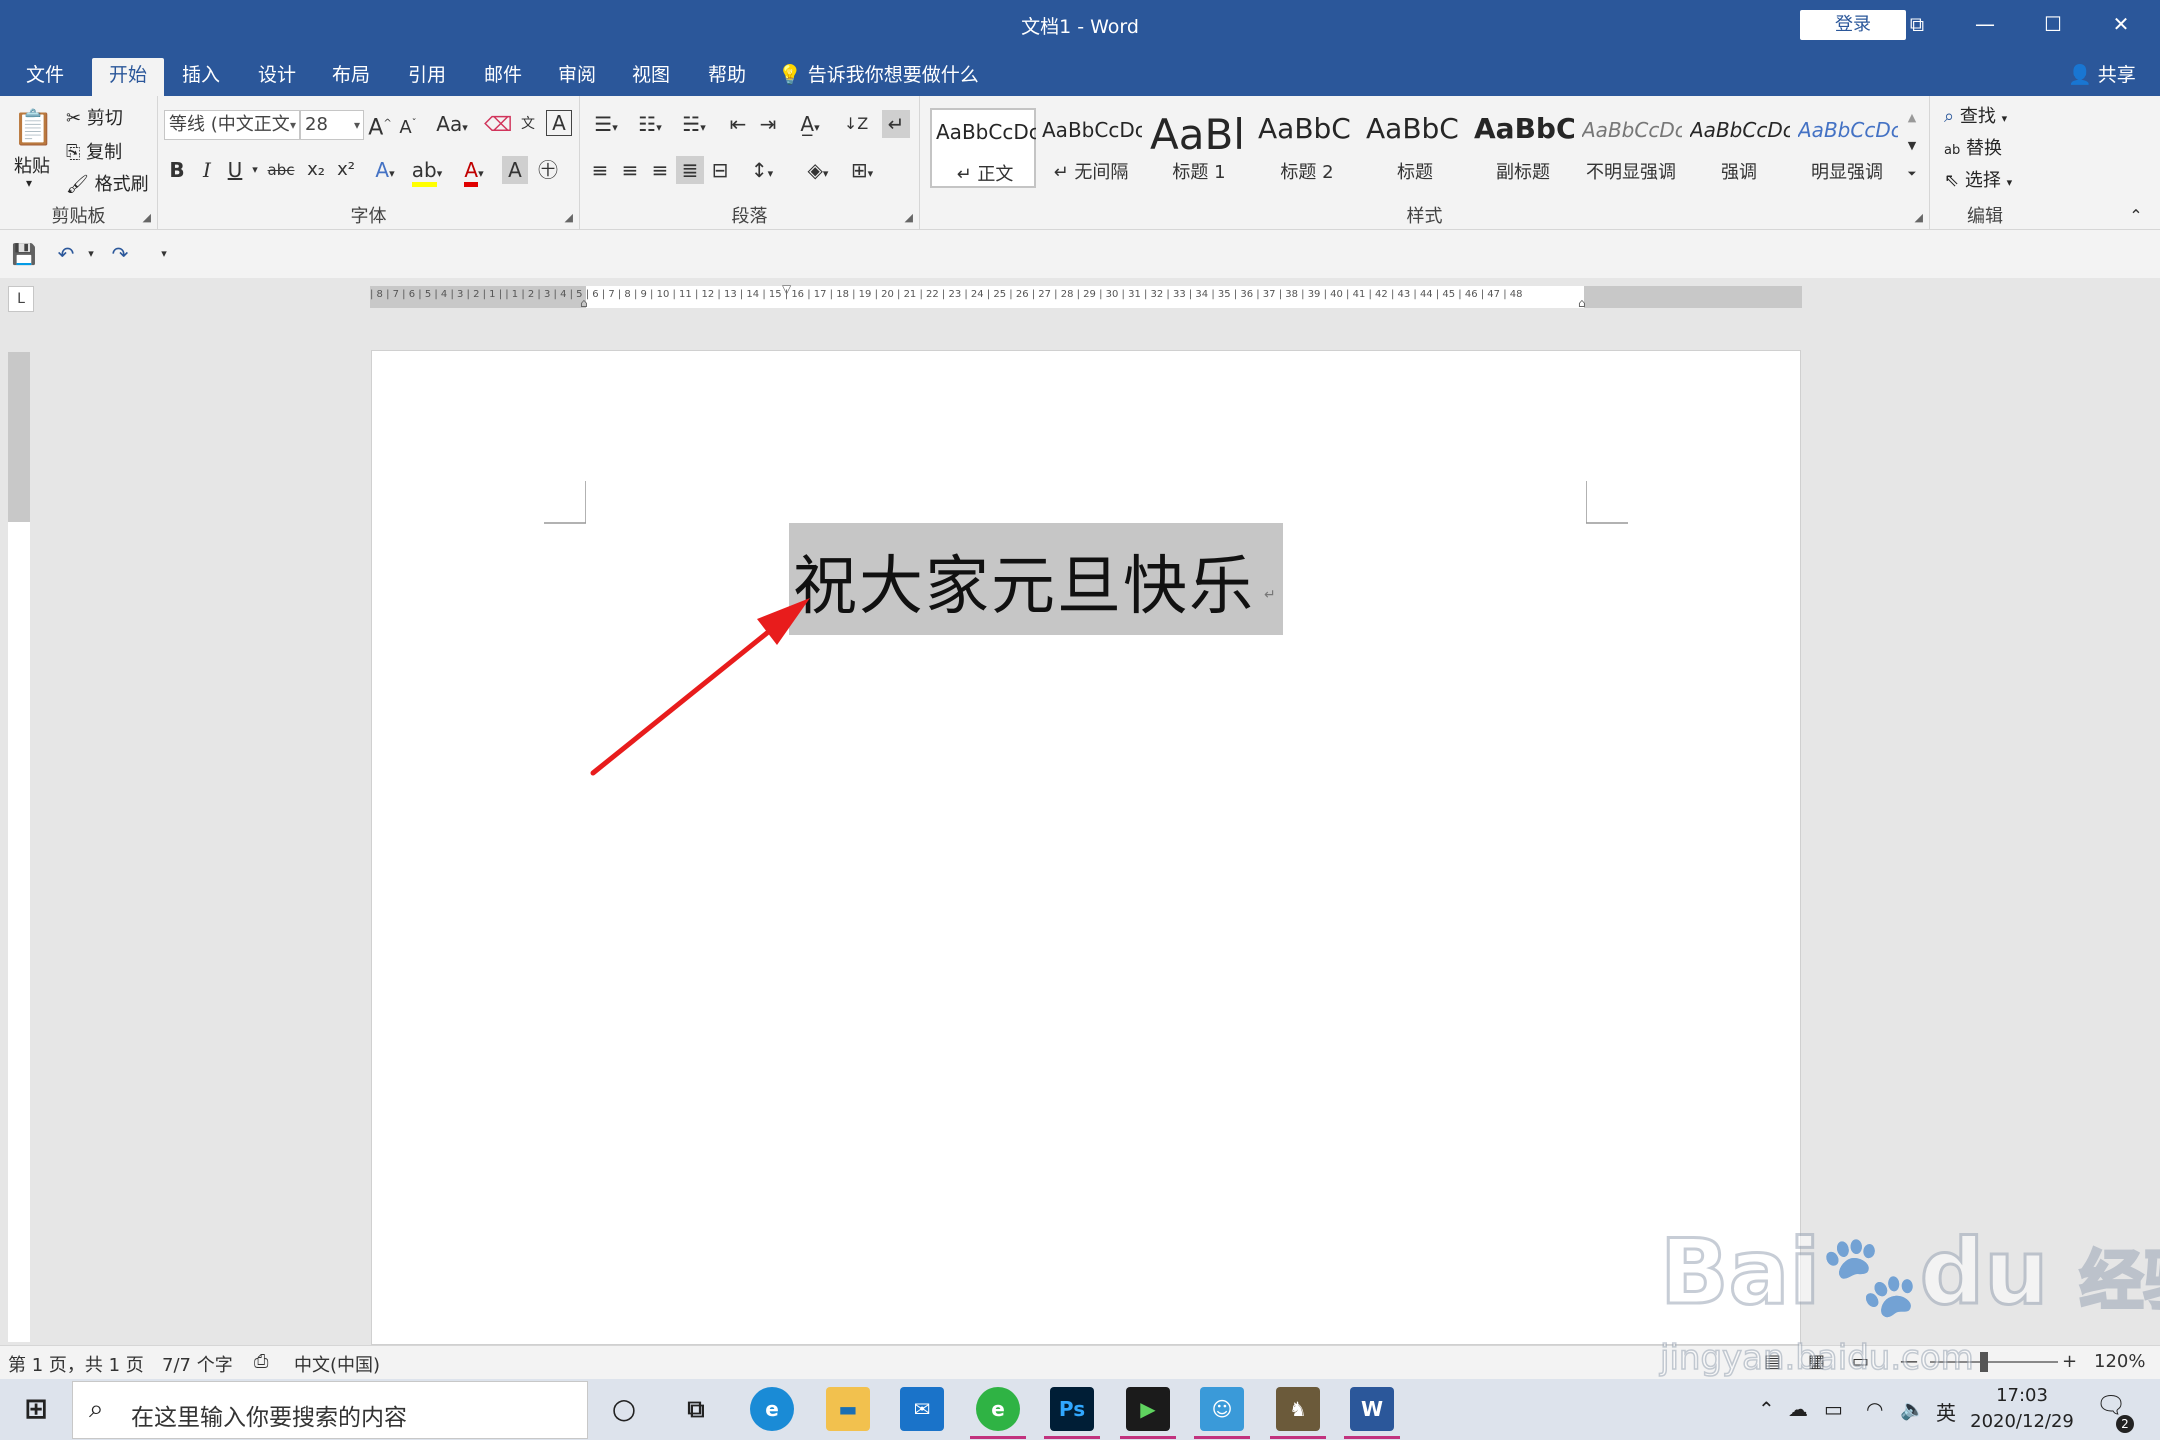 The image size is (2160, 1440). What do you see at coordinates (1372, 1409) in the screenshot?
I see `word-icon: W` at bounding box center [1372, 1409].